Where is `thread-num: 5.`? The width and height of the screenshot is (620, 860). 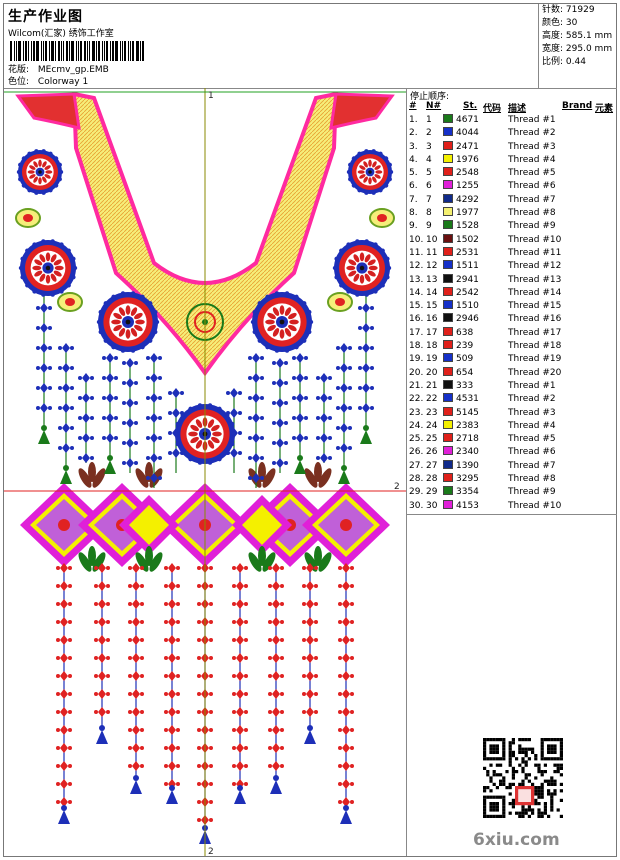
thread-num: 5. is located at coordinates (413, 173).